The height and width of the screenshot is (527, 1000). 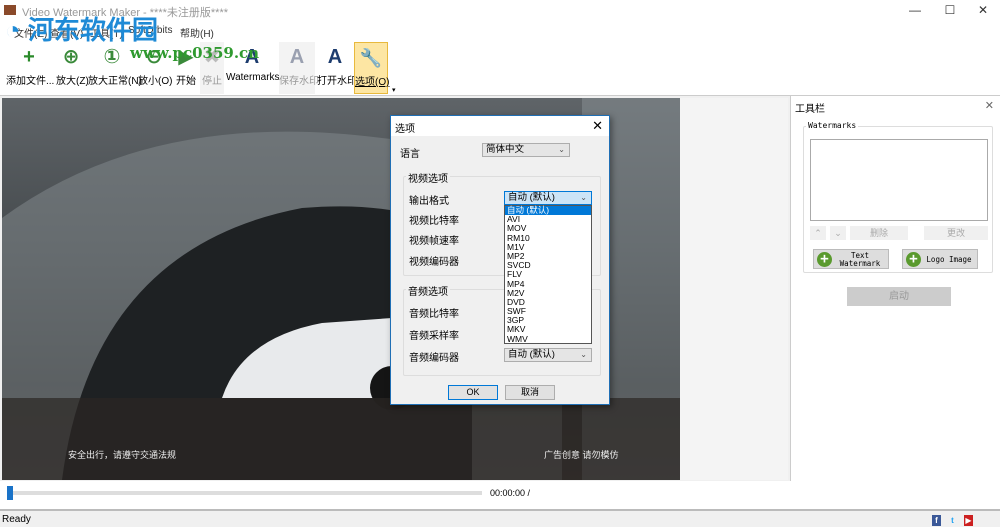 What do you see at coordinates (581, 455) in the screenshot?
I see `video-caption-right: 广告创意 请勿模仿` at bounding box center [581, 455].